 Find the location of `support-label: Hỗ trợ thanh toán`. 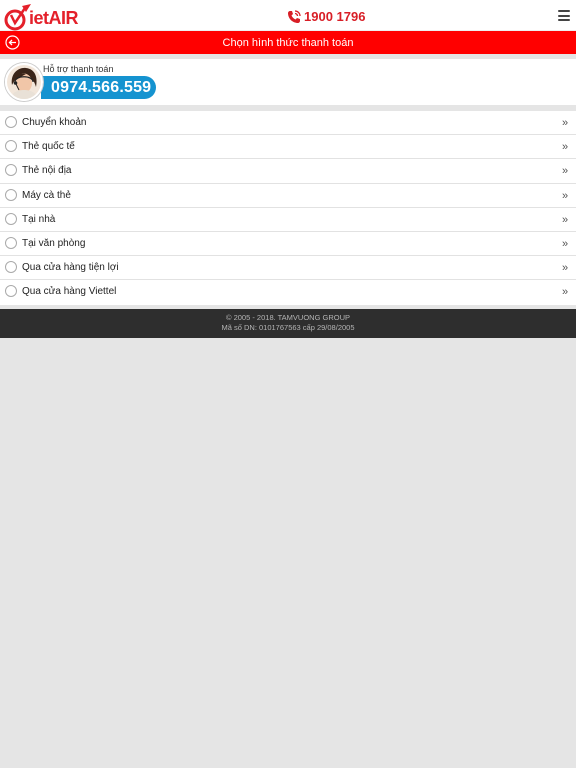

support-label: Hỗ trợ thanh toán is located at coordinates (78, 69).